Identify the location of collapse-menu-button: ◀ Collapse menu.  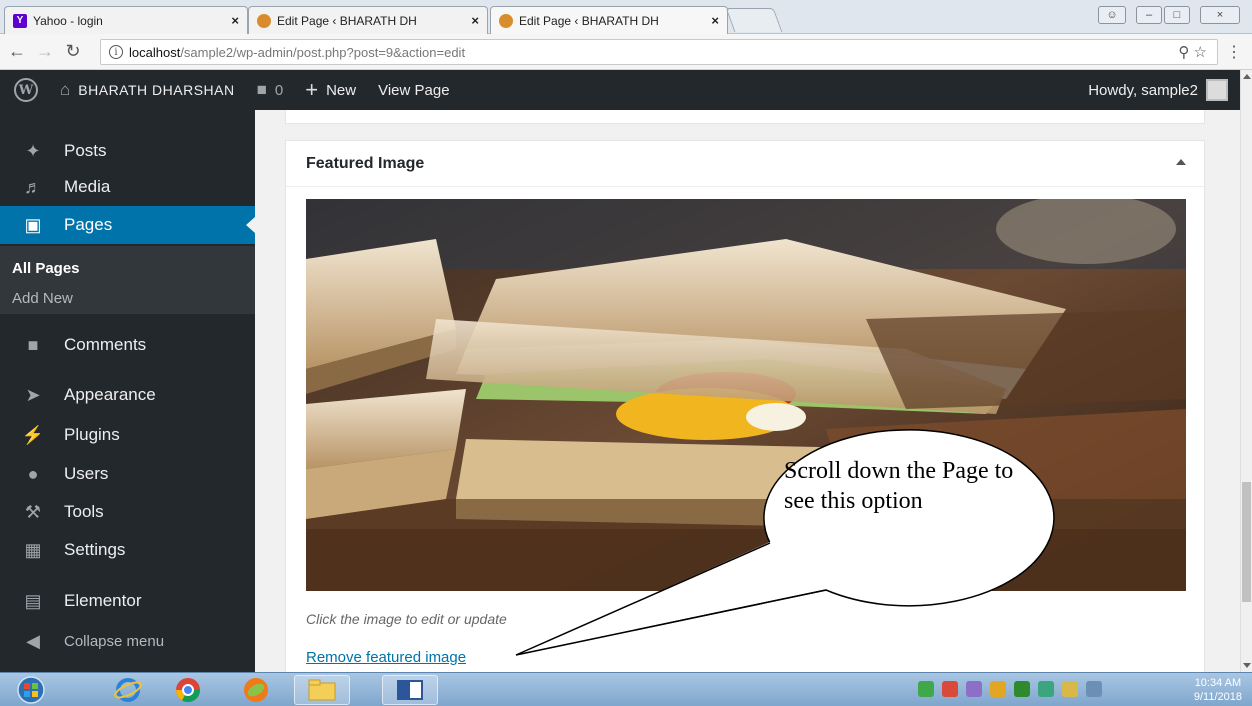
(127, 641).